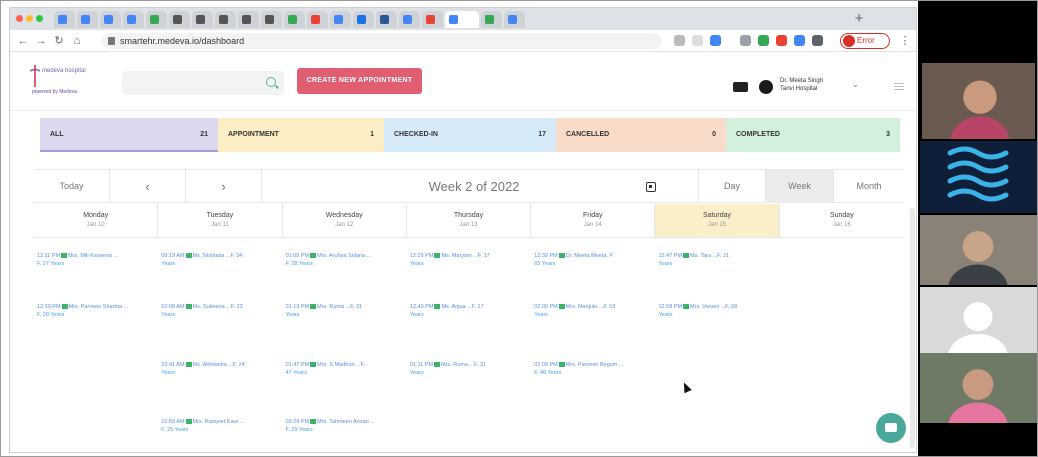 The width and height of the screenshot is (1038, 457). I want to click on view-month-button: Month, so click(869, 186).